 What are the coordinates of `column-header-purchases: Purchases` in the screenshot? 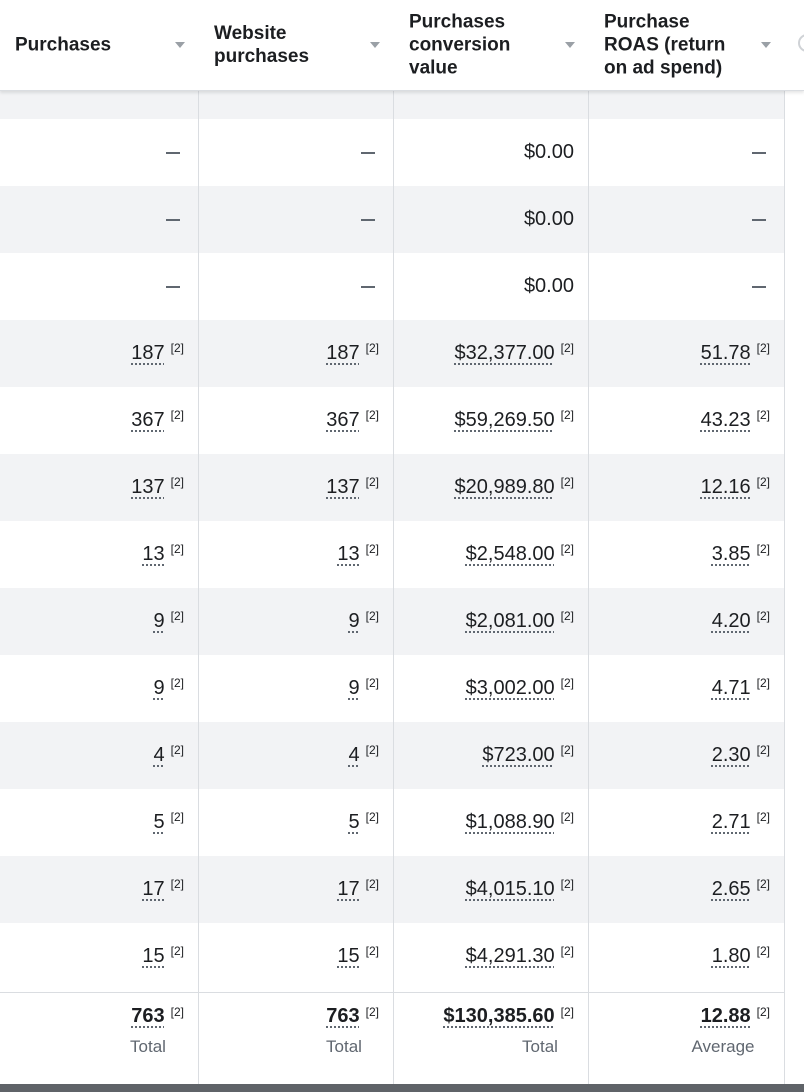 It's located at (99, 45).